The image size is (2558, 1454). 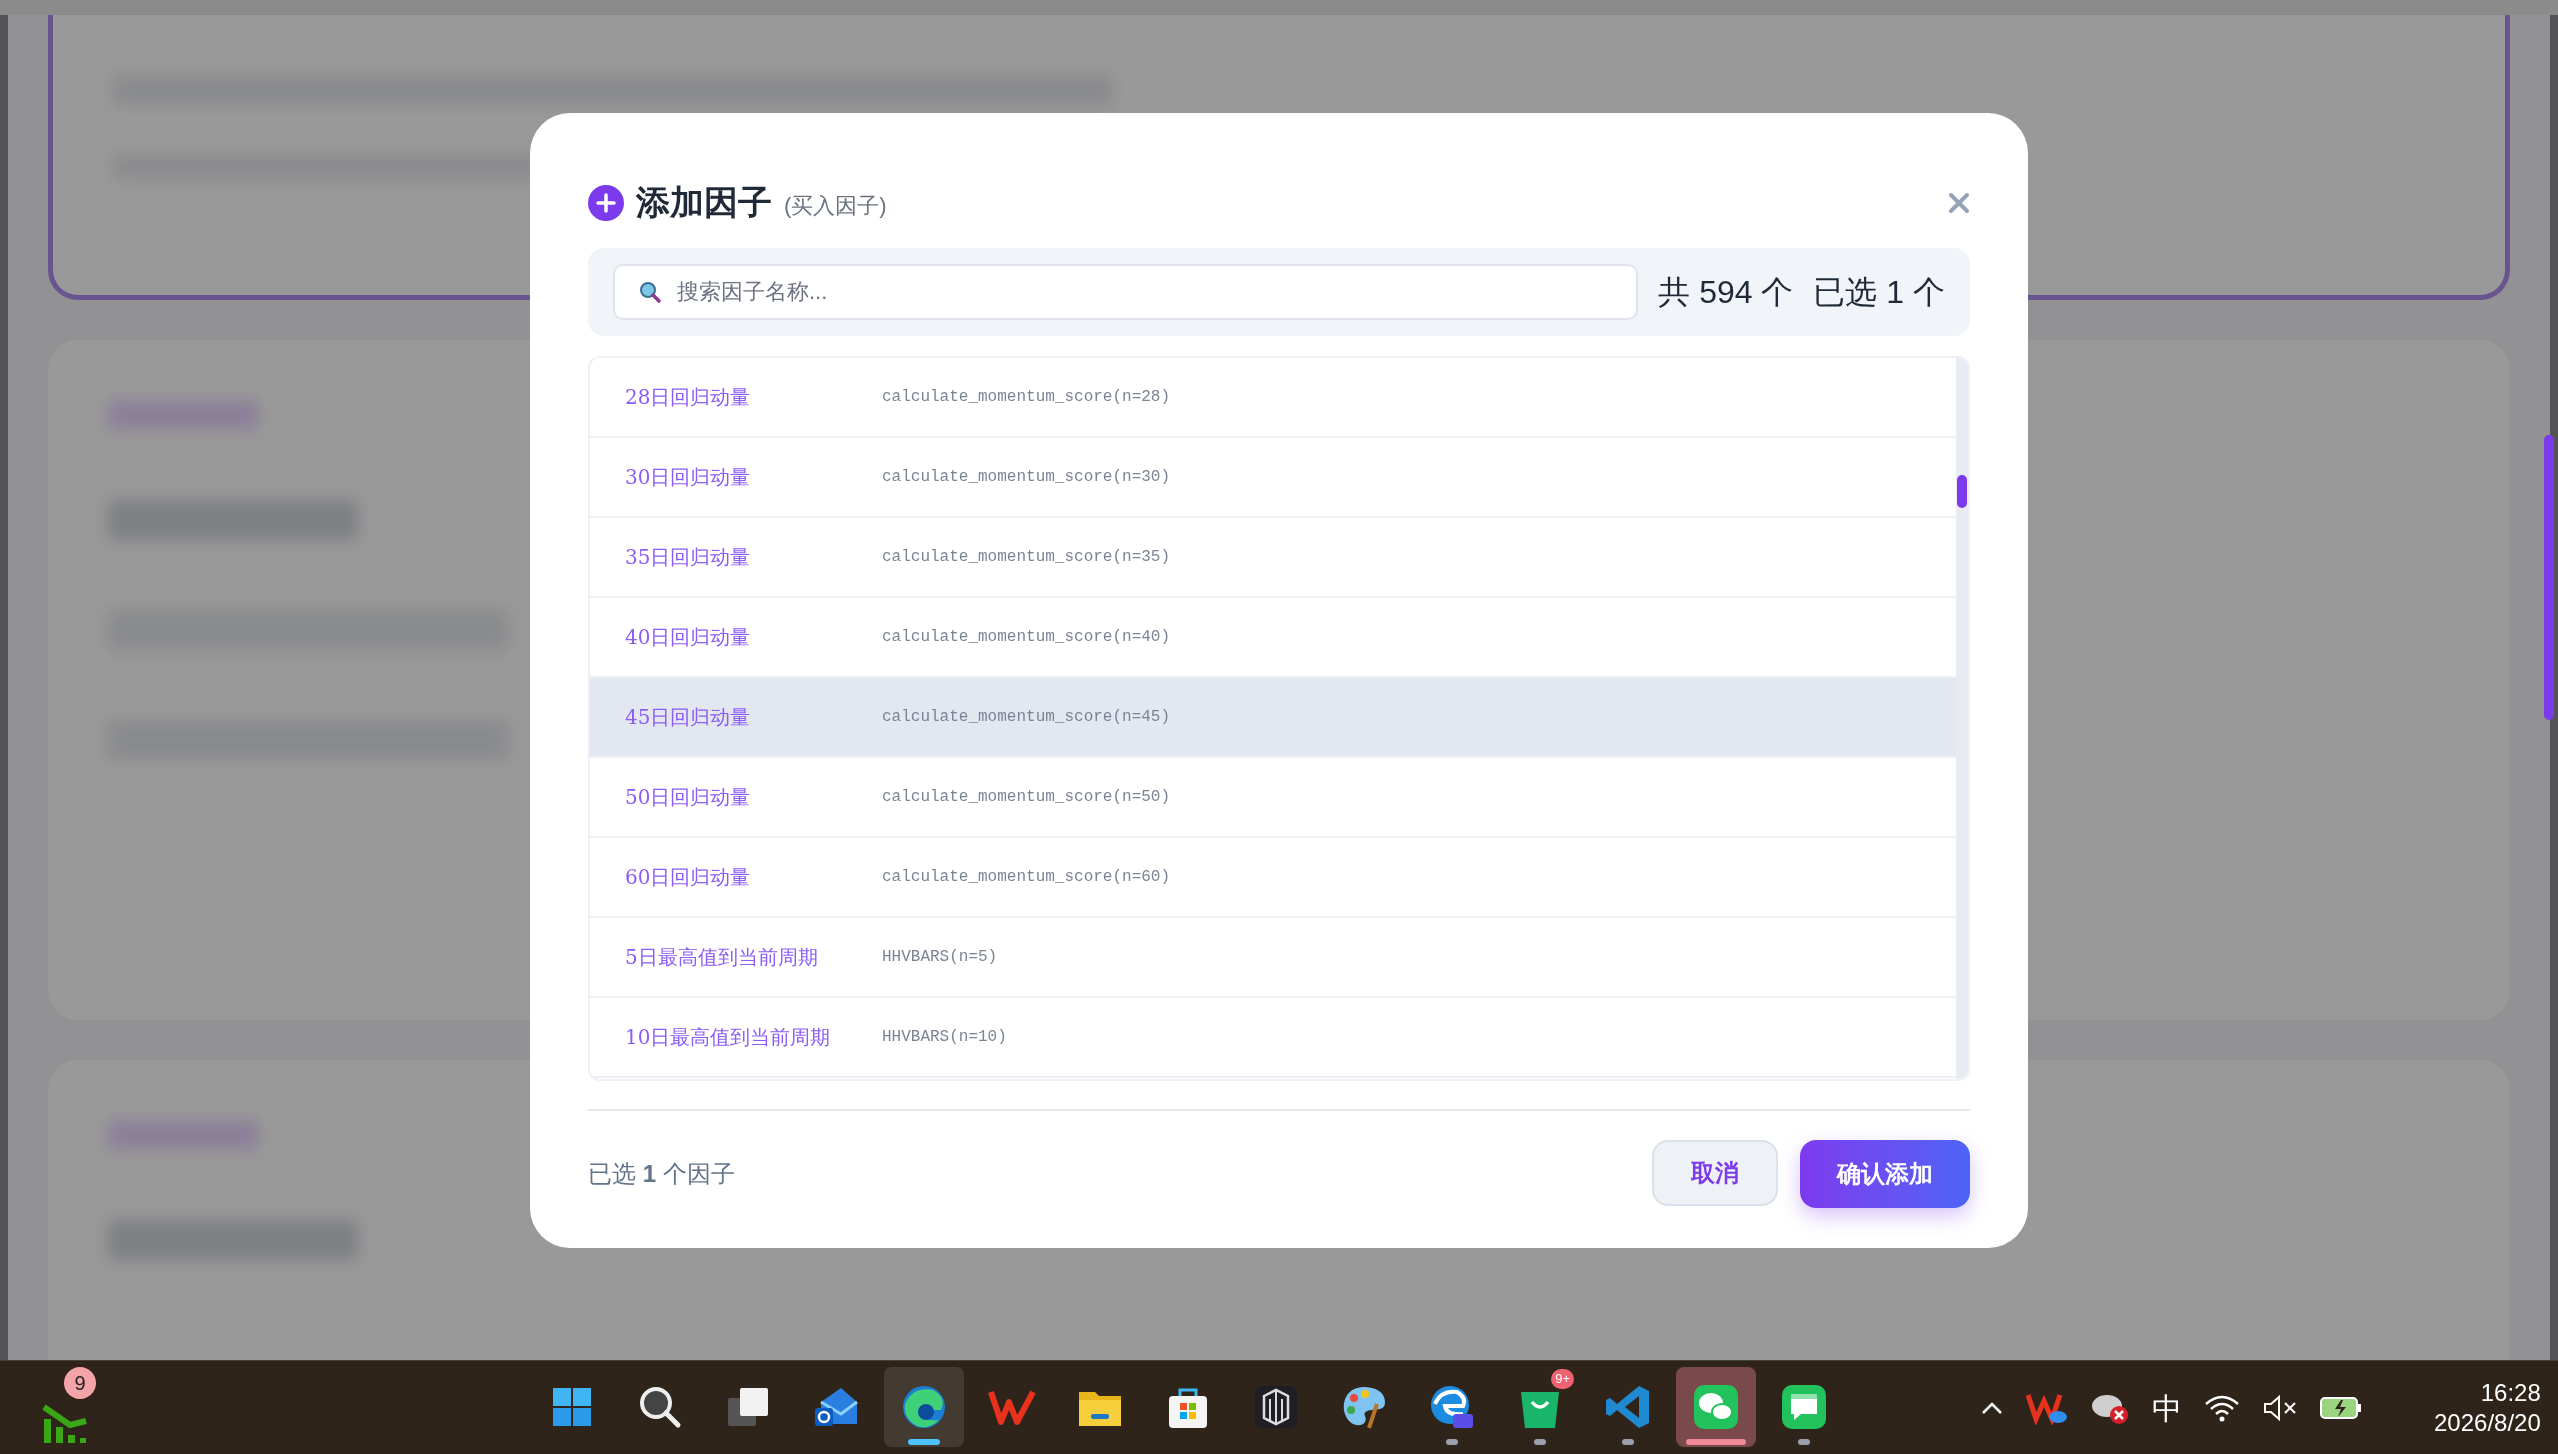 What do you see at coordinates (1026, 717) in the screenshot?
I see `factor-code: calculate_momentum_score(n=45)` at bounding box center [1026, 717].